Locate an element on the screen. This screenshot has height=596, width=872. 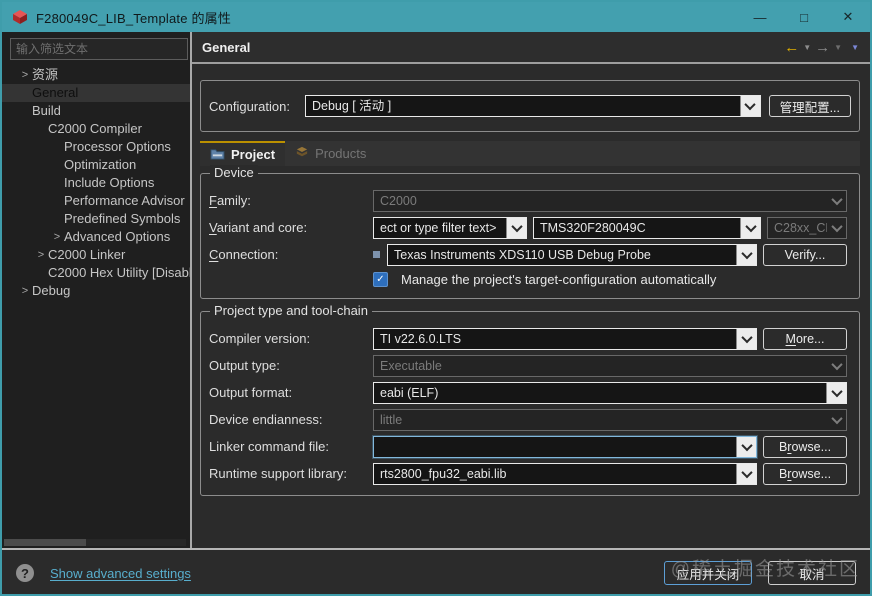
sidebar-horizontal-scrollbar is located at coordinates (95, 542).